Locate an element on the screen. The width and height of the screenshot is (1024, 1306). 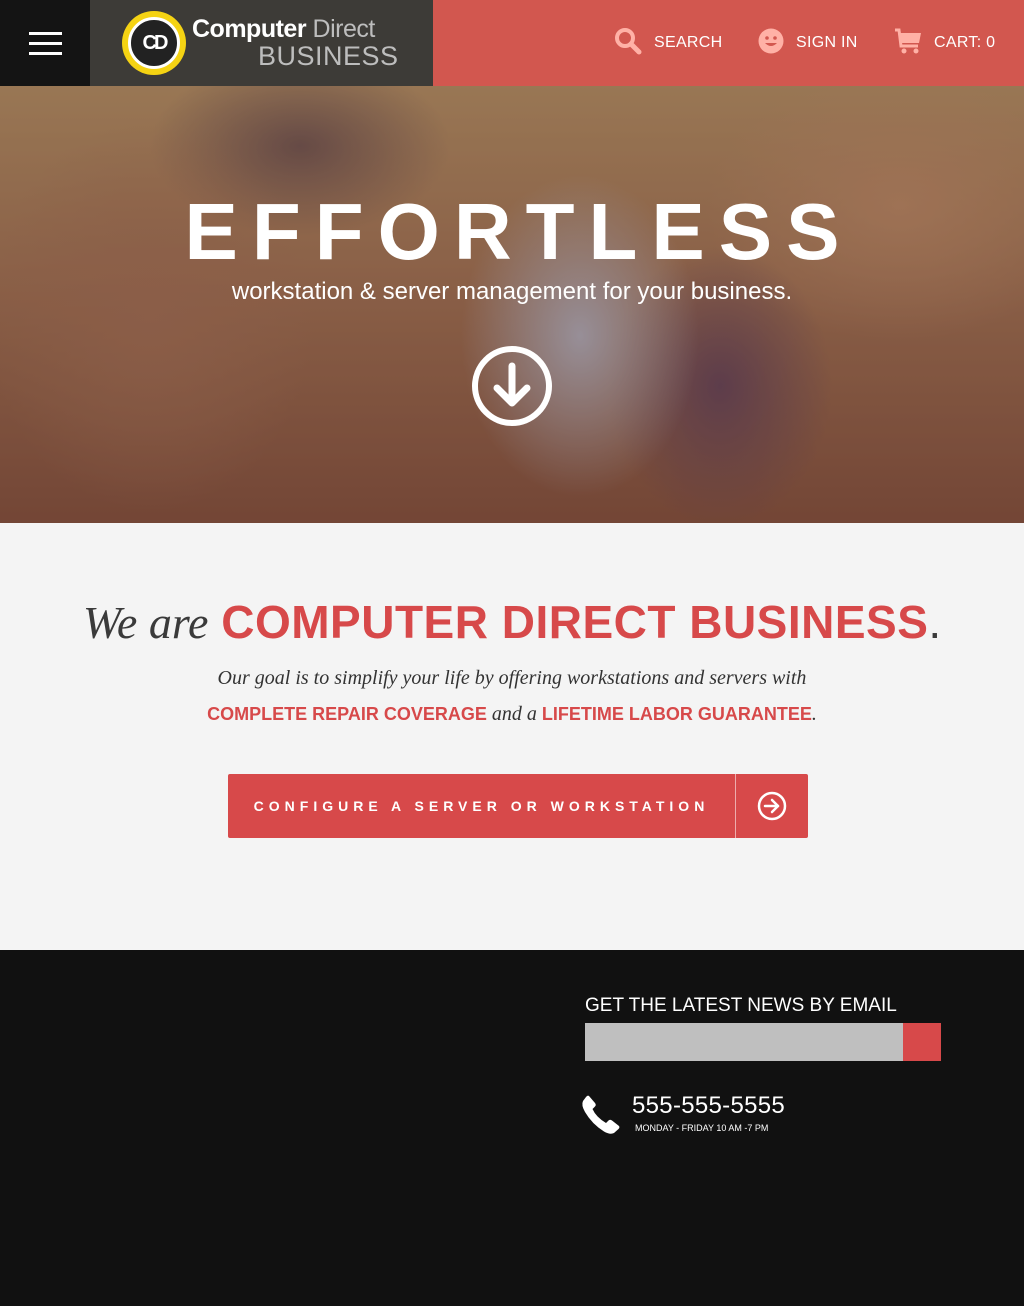
sign-in-button: SIGN IN is located at coordinates (808, 43).